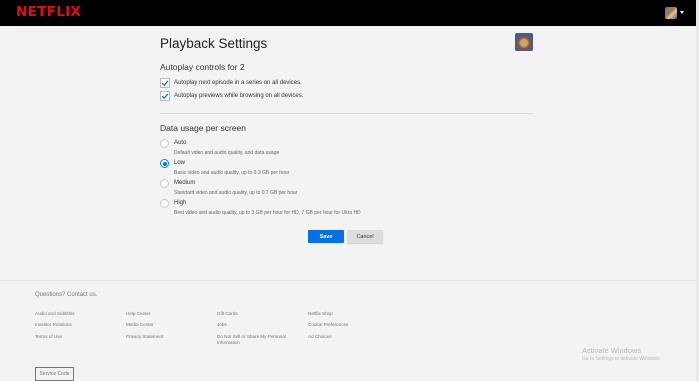  Describe the element at coordinates (203, 128) in the screenshot. I see `data-usage-section-heading: Data usage per screen` at that location.